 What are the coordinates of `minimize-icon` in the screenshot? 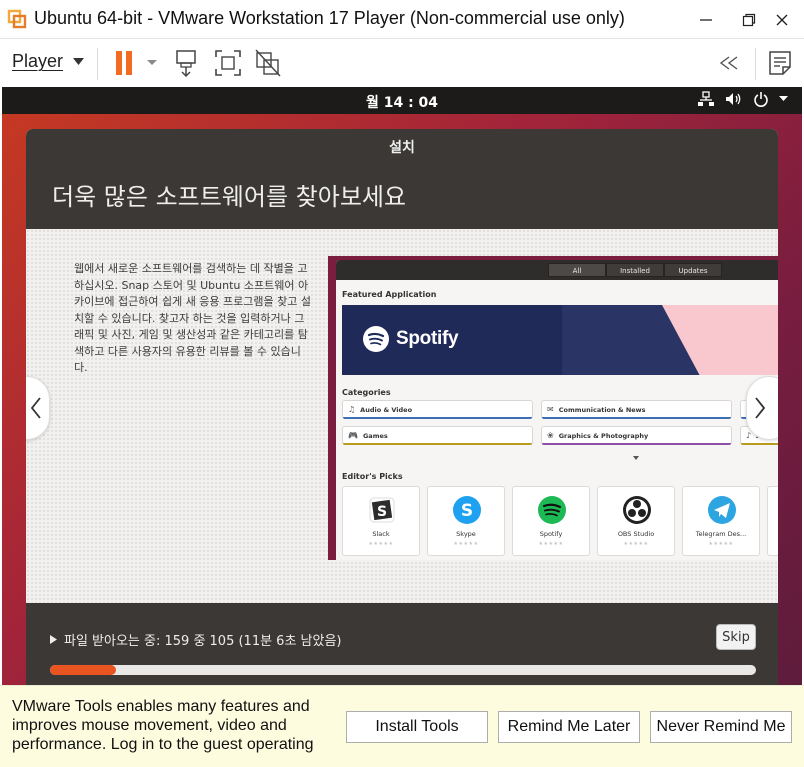 It's located at (706, 20).